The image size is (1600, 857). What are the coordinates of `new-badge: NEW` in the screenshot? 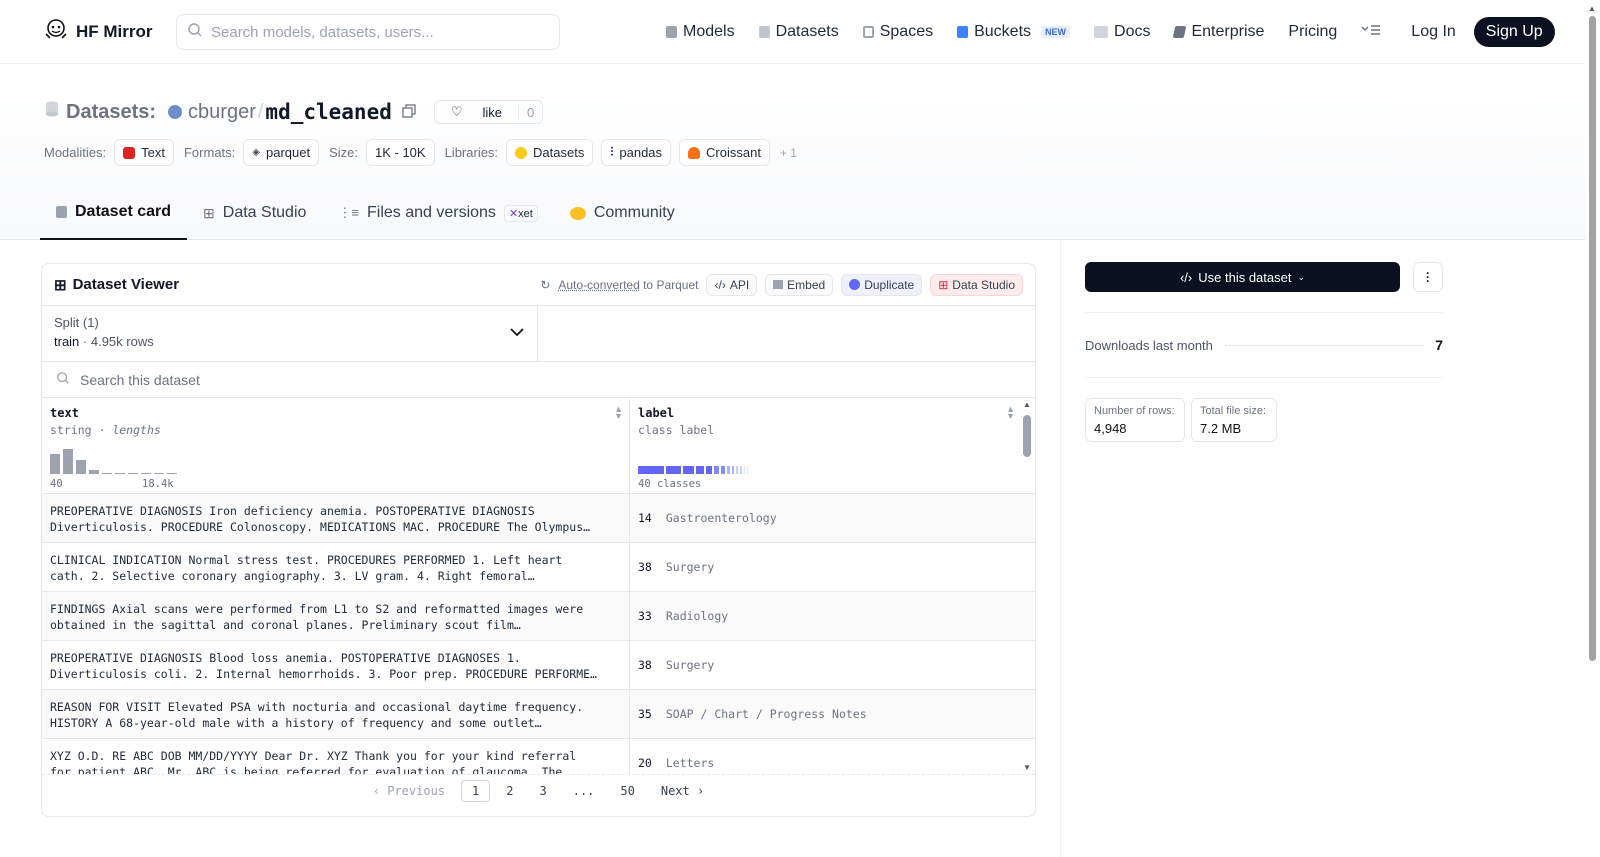 It's located at (1056, 32).